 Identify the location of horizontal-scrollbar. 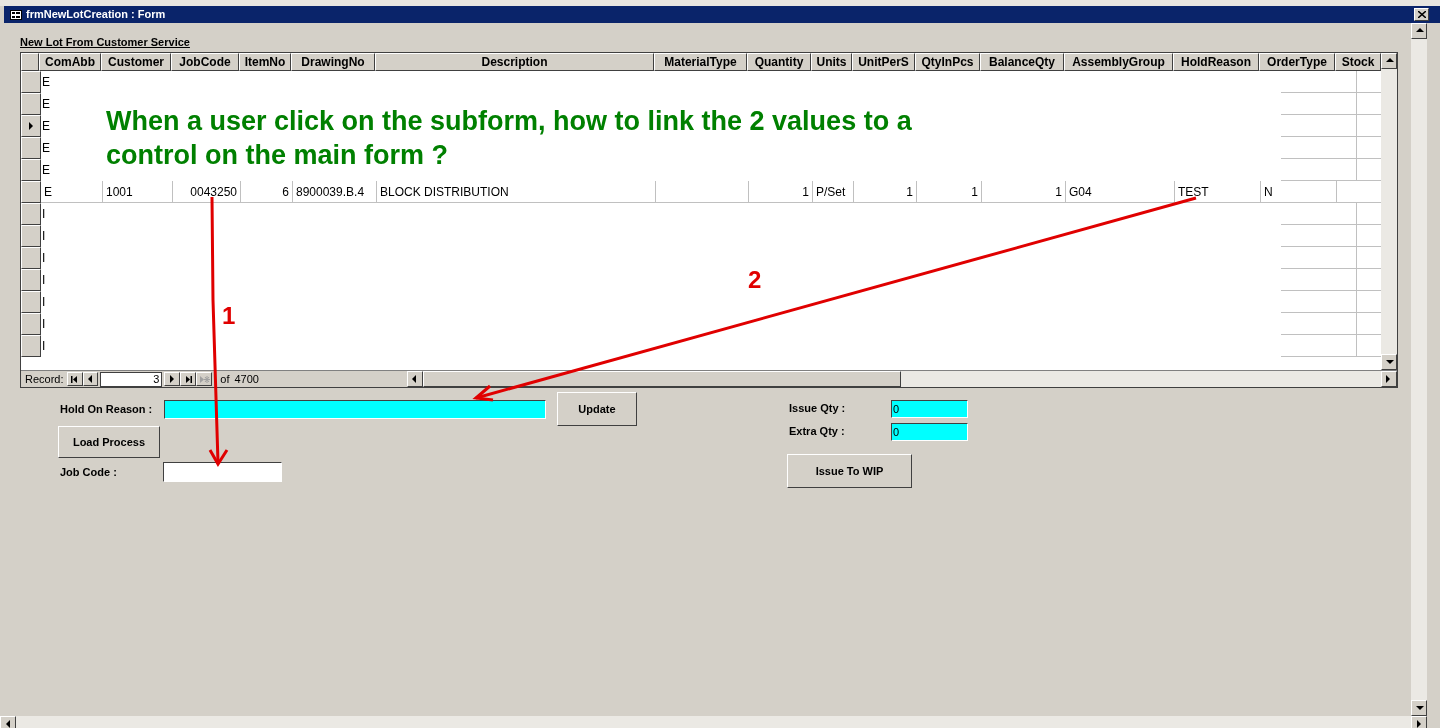
(901, 379).